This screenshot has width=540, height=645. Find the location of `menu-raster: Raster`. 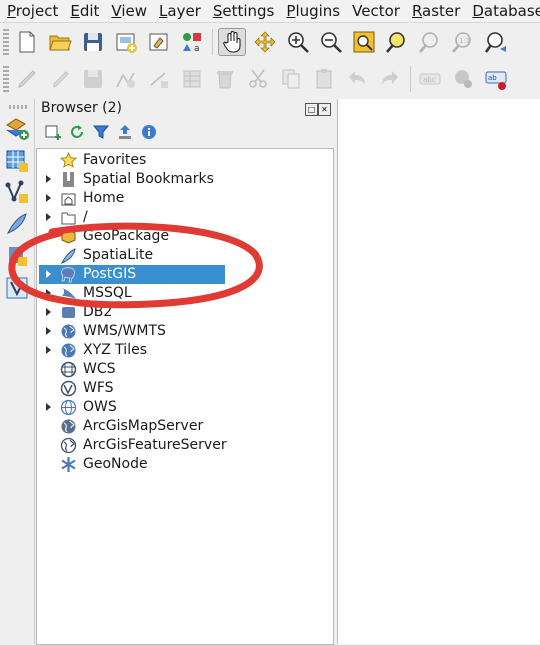

menu-raster: Raster is located at coordinates (436, 11).